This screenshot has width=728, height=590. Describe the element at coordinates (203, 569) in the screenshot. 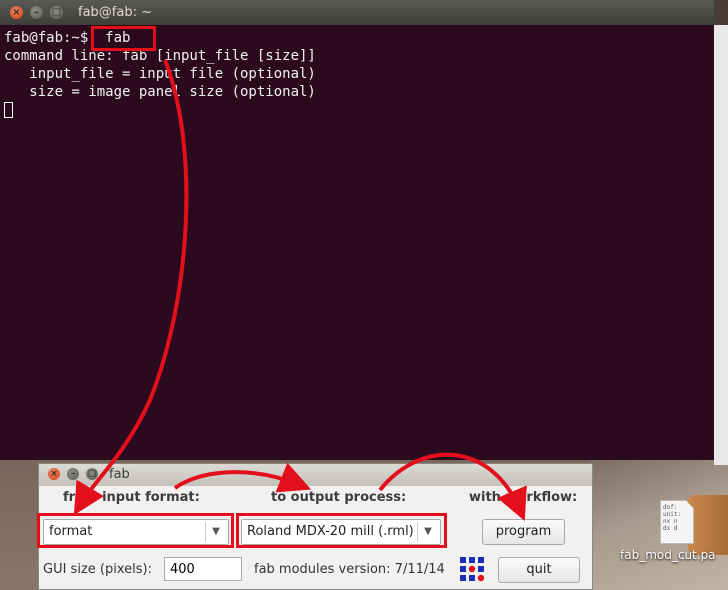

I see `gui-size-input` at that location.